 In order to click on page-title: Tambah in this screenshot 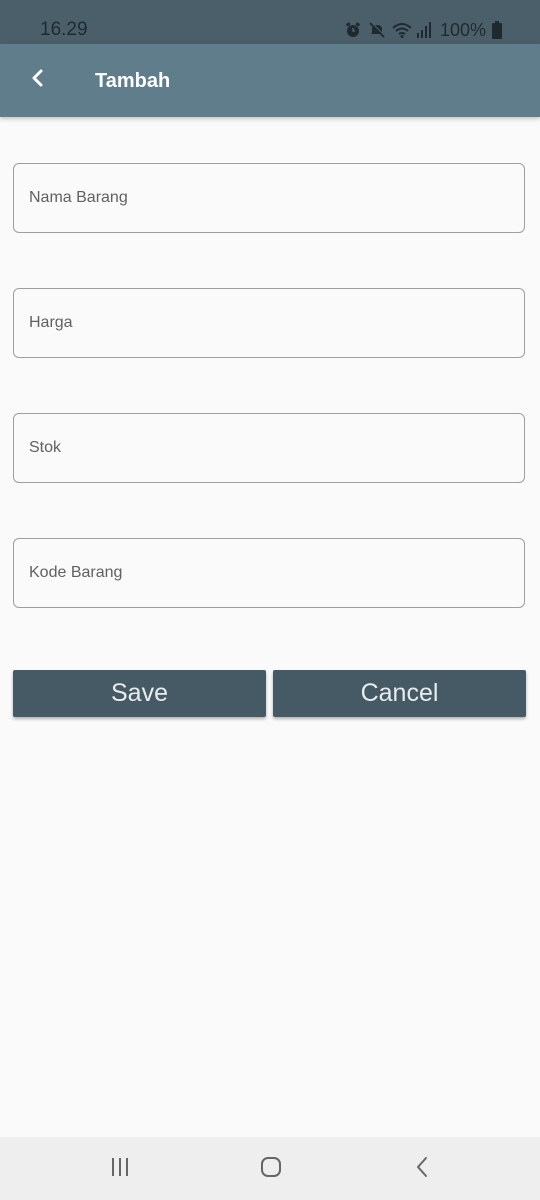, I will do `click(133, 81)`.